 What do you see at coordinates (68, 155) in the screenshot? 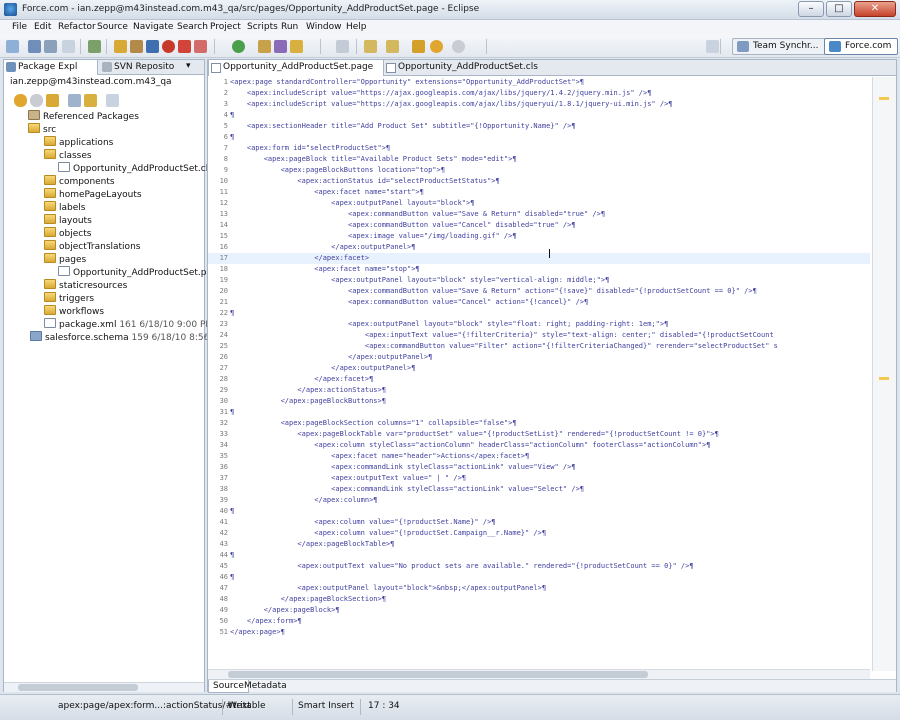
I see `tree-item-classes: classes` at bounding box center [68, 155].